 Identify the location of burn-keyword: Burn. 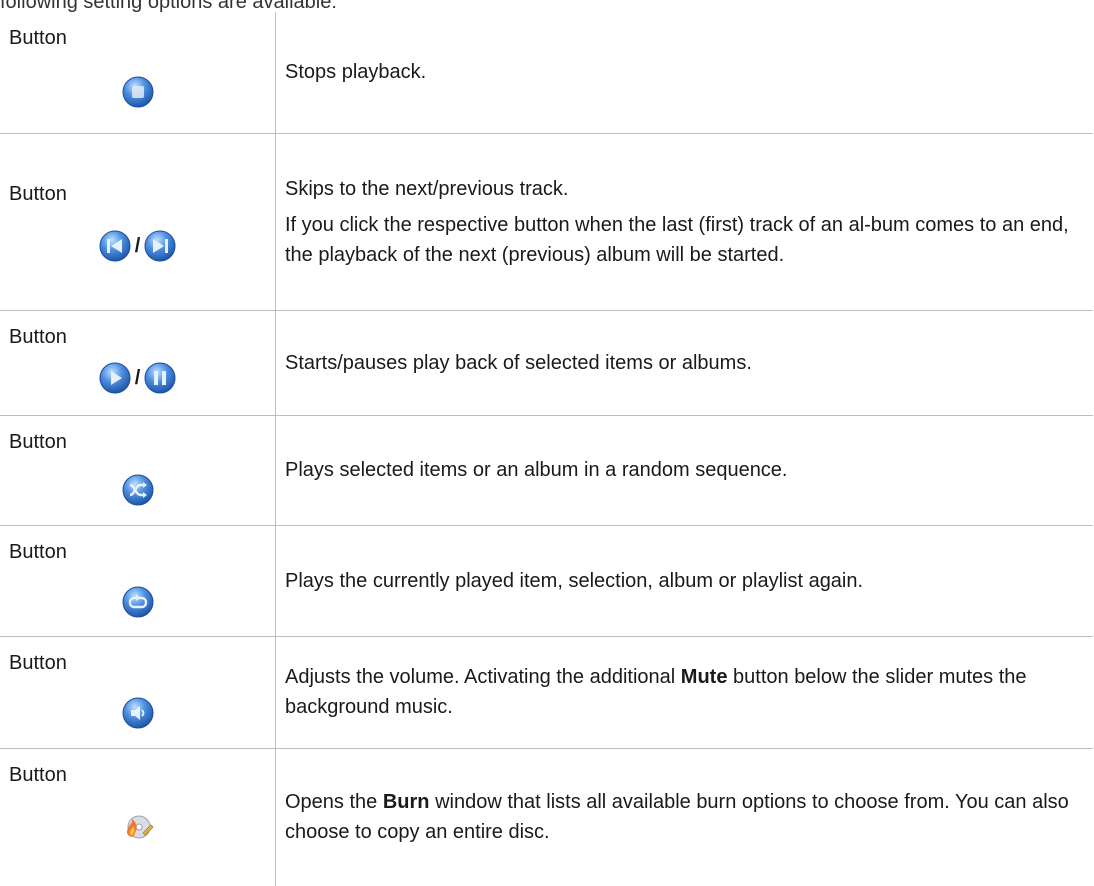
(406, 802).